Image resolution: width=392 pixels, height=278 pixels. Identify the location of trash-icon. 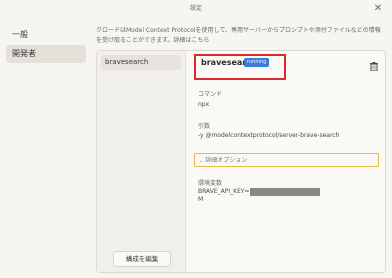
(374, 66).